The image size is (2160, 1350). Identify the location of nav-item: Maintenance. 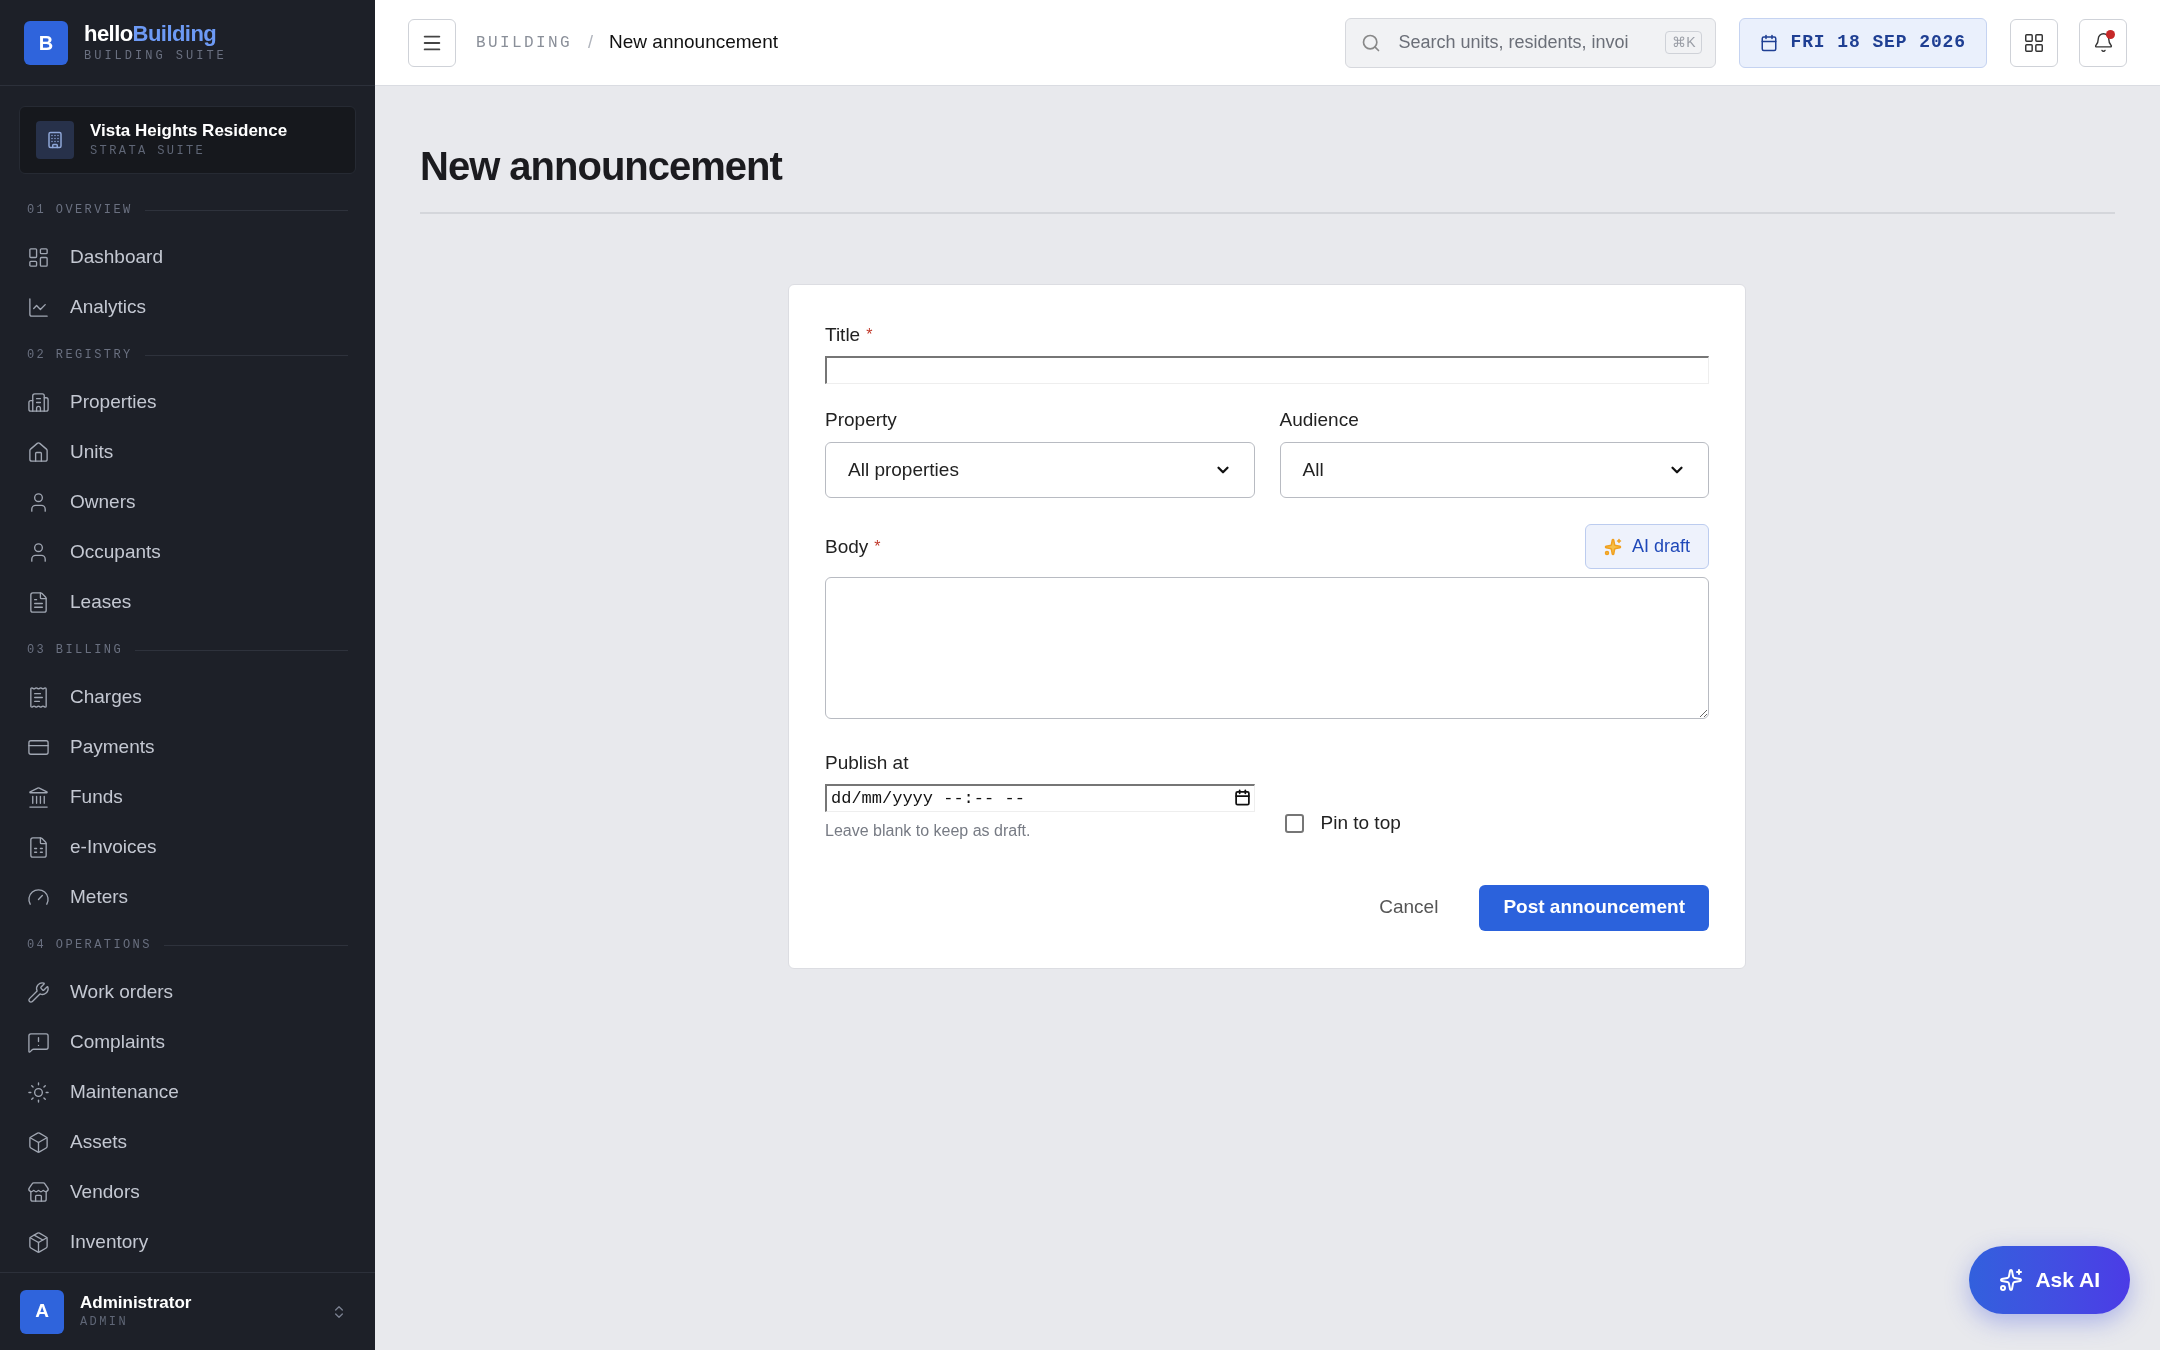
(187, 1092).